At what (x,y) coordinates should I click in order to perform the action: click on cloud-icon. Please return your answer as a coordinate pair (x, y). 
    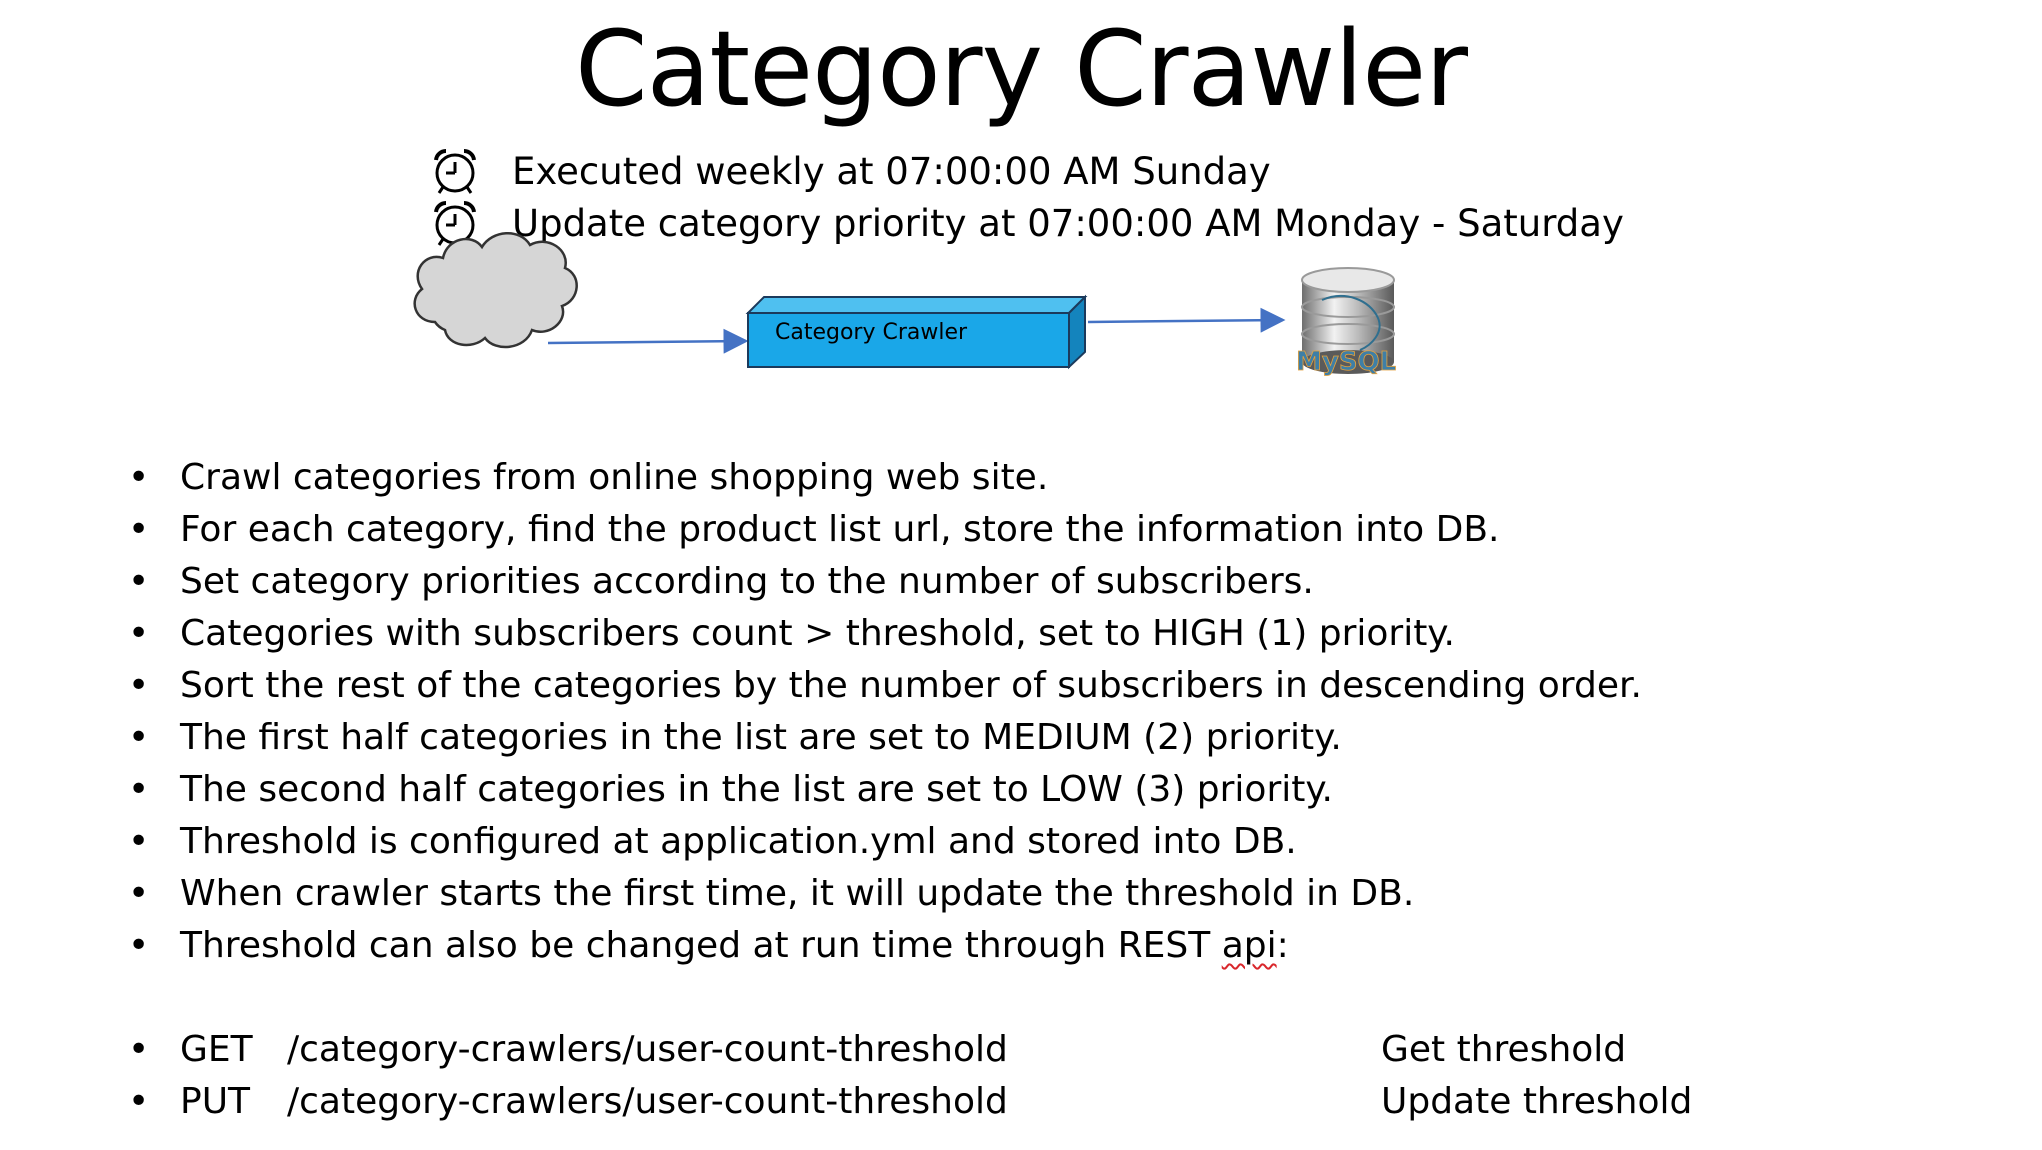
    Looking at the image, I should click on (495, 290).